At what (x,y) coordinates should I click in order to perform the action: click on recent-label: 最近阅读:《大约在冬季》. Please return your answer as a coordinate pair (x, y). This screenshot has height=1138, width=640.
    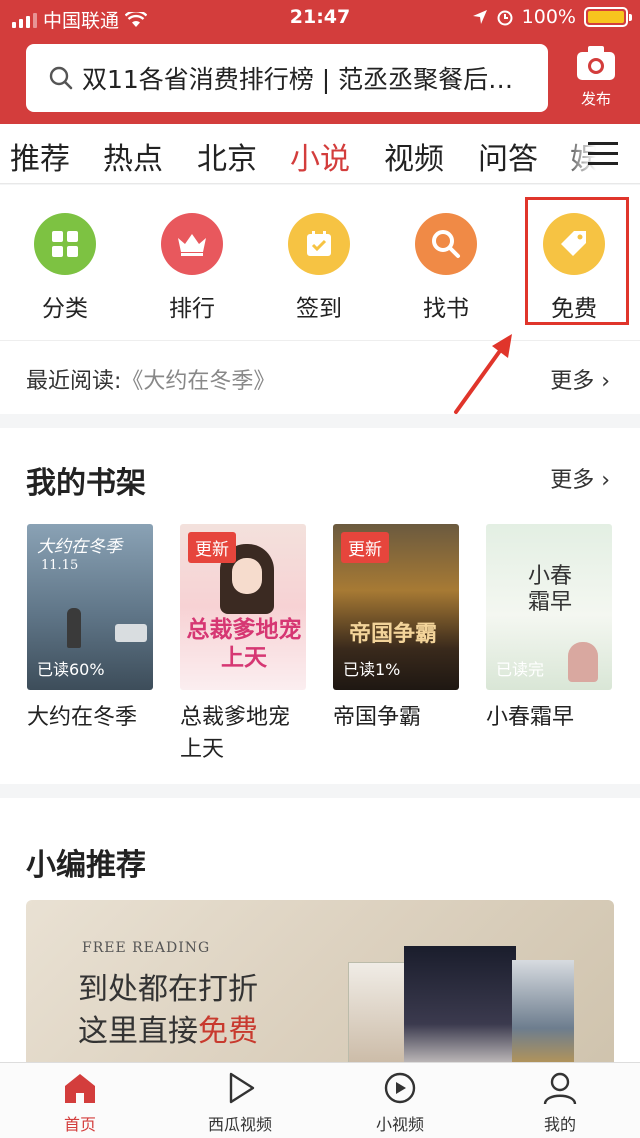
    Looking at the image, I should click on (151, 381).